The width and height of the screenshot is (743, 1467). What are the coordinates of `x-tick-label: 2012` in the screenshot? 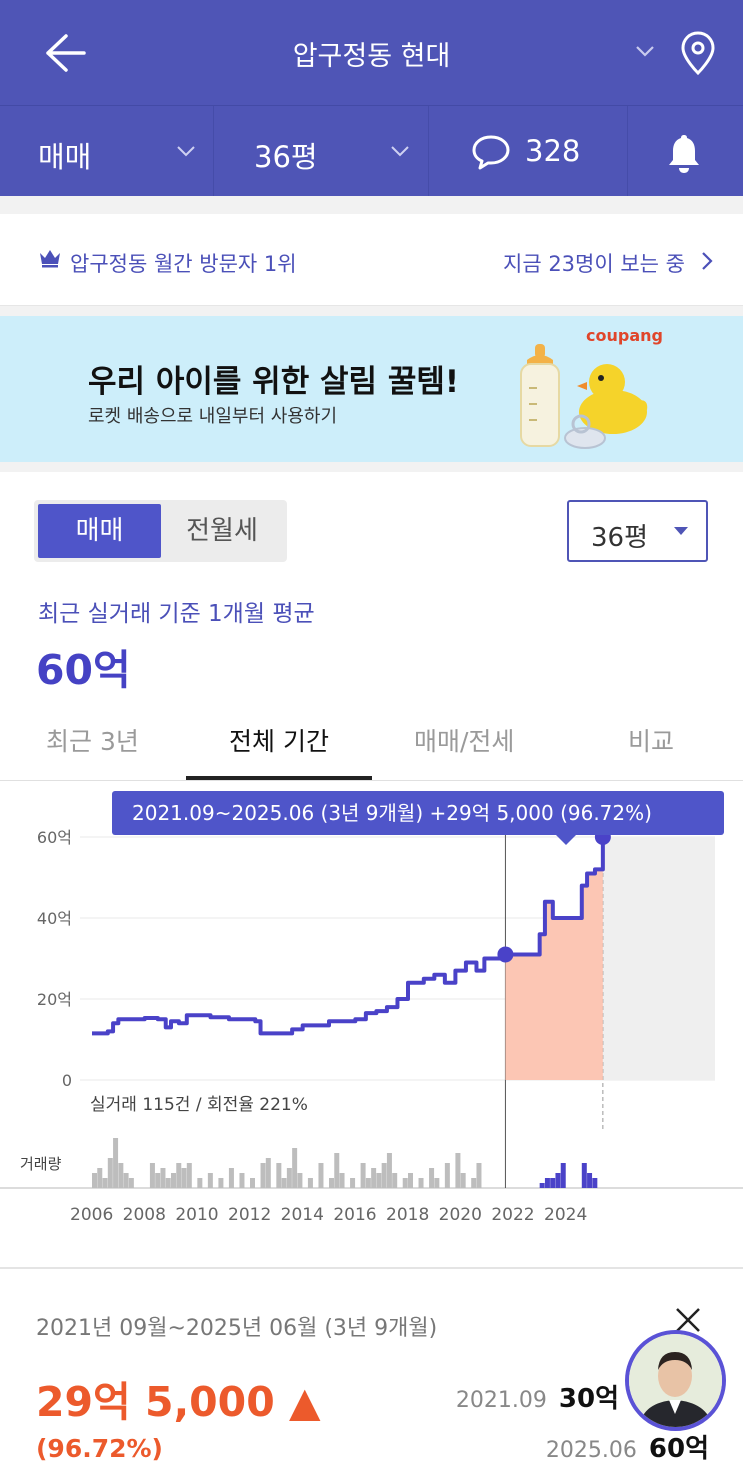 It's located at (249, 1215).